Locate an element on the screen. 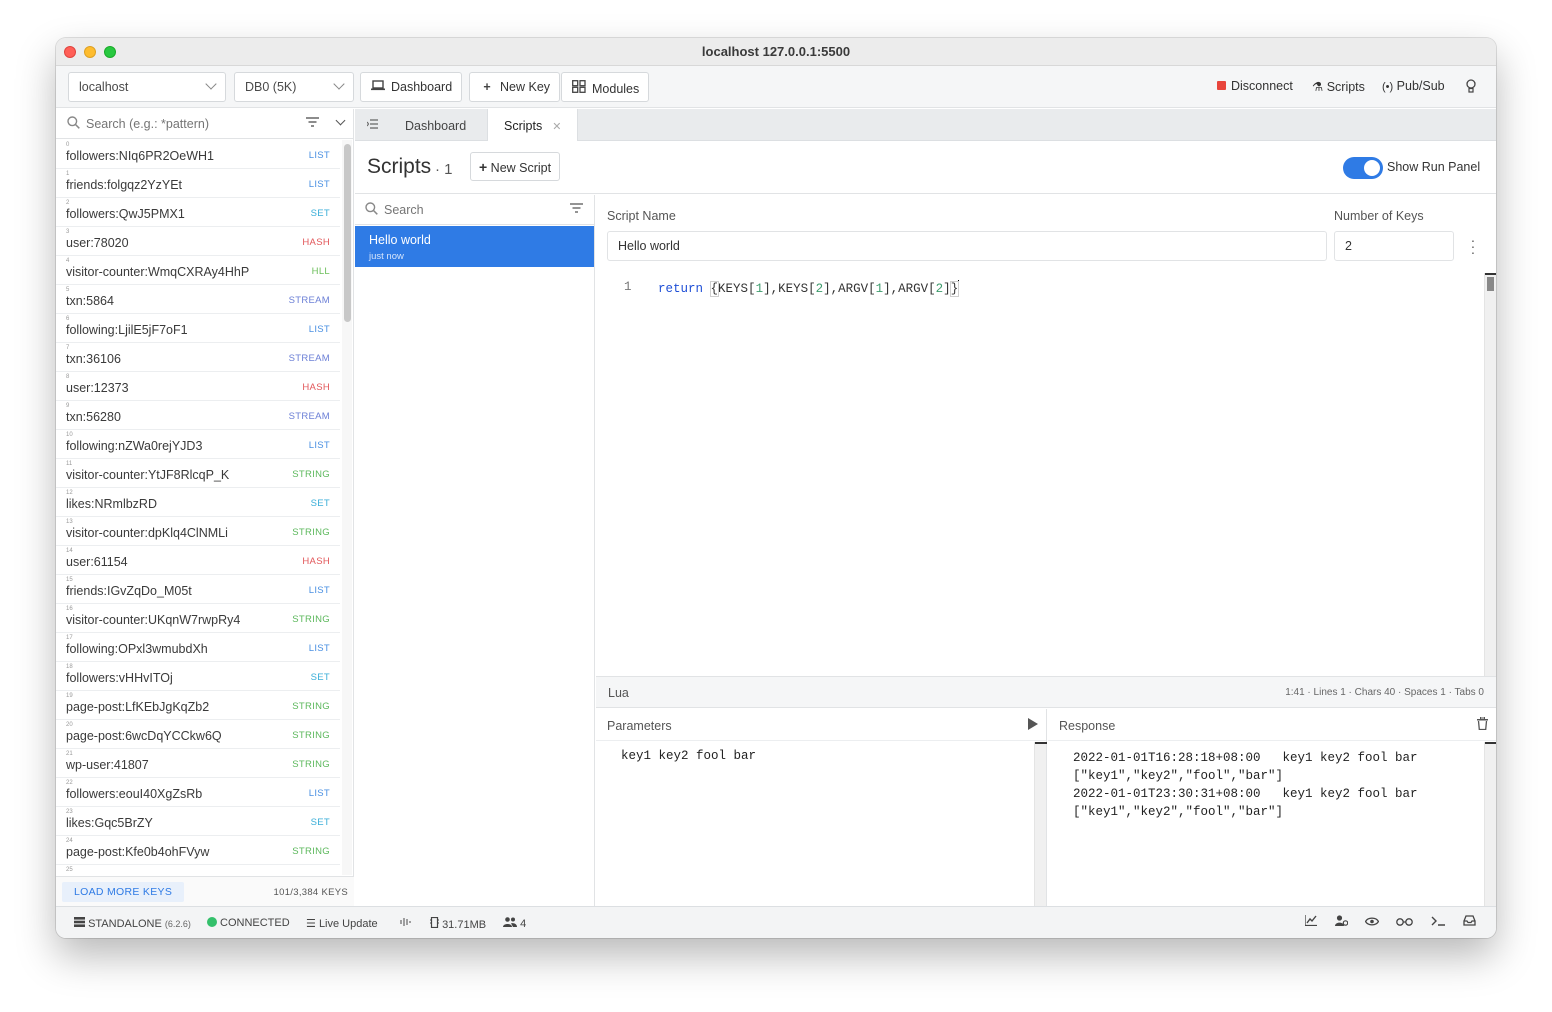  key-list-item: 11 visitor-counter:YtJF8RlcqP_K STRING is located at coordinates (198, 473).